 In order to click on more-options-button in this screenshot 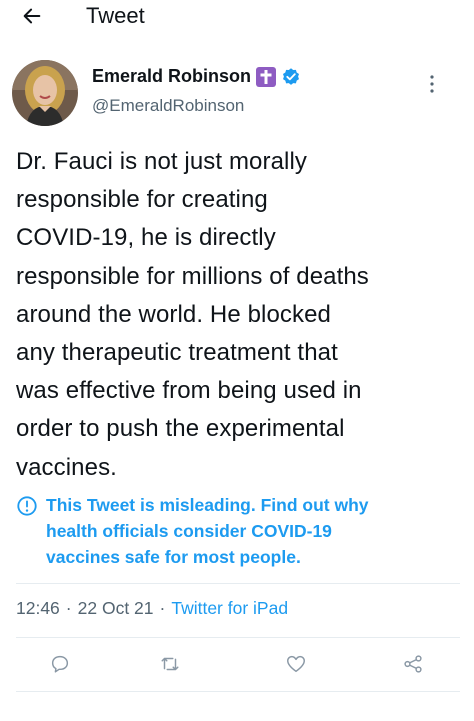, I will do `click(432, 84)`.